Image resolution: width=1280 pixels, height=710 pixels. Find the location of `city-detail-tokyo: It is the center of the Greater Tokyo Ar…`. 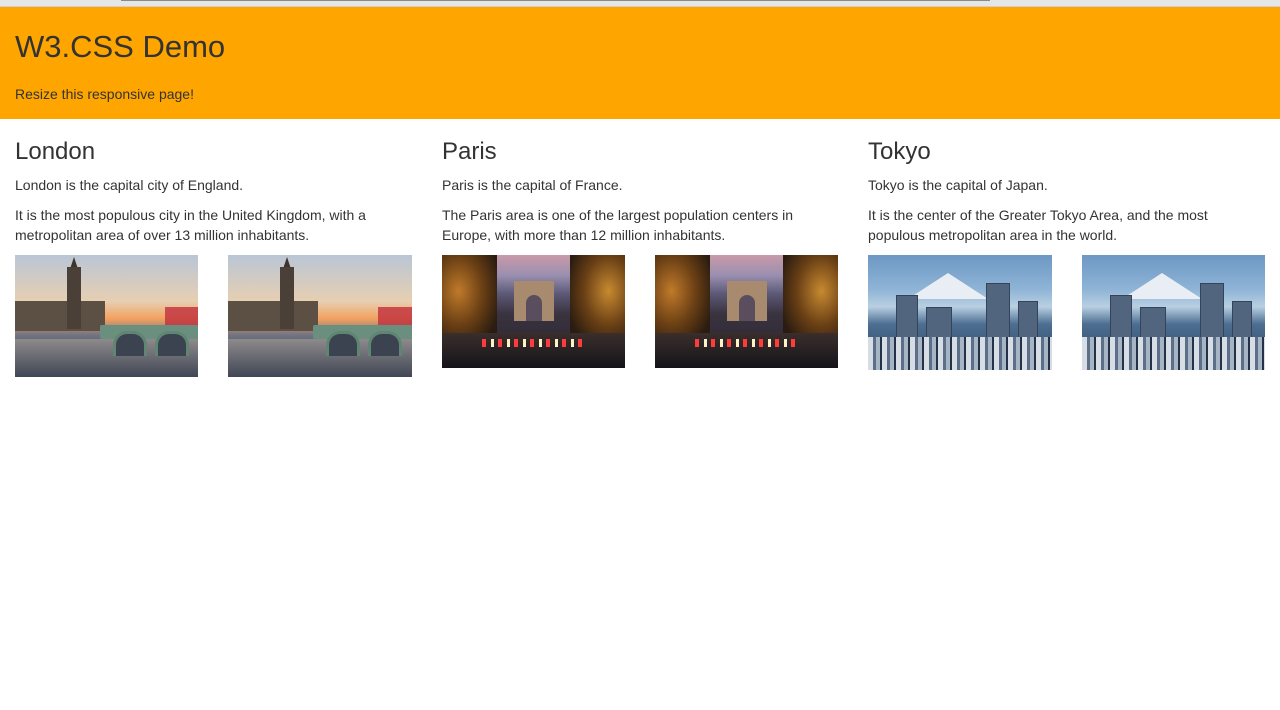

city-detail-tokyo: It is the center of the Greater Tokyo Ar… is located at coordinates (1038, 225).